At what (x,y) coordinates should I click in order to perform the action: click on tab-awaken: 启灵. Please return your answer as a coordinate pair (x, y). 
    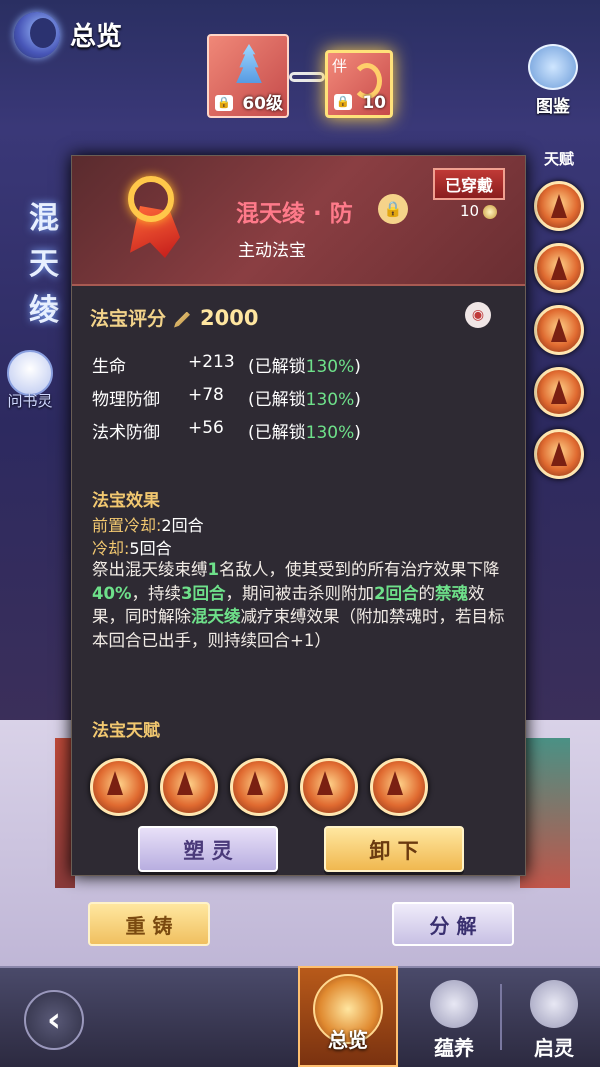
    Looking at the image, I should click on (552, 1016).